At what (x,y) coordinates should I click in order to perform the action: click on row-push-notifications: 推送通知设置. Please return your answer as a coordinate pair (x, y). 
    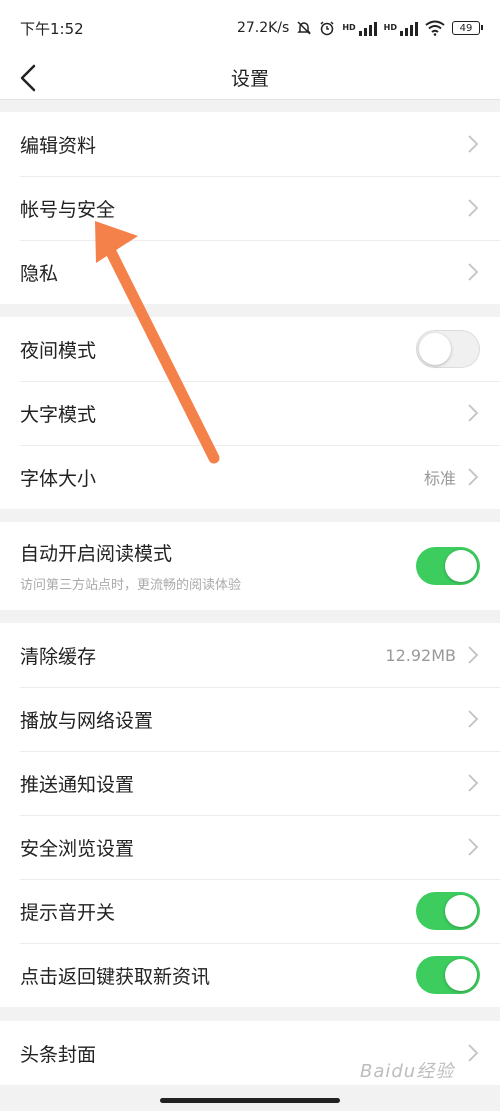
    Looking at the image, I should click on (250, 783).